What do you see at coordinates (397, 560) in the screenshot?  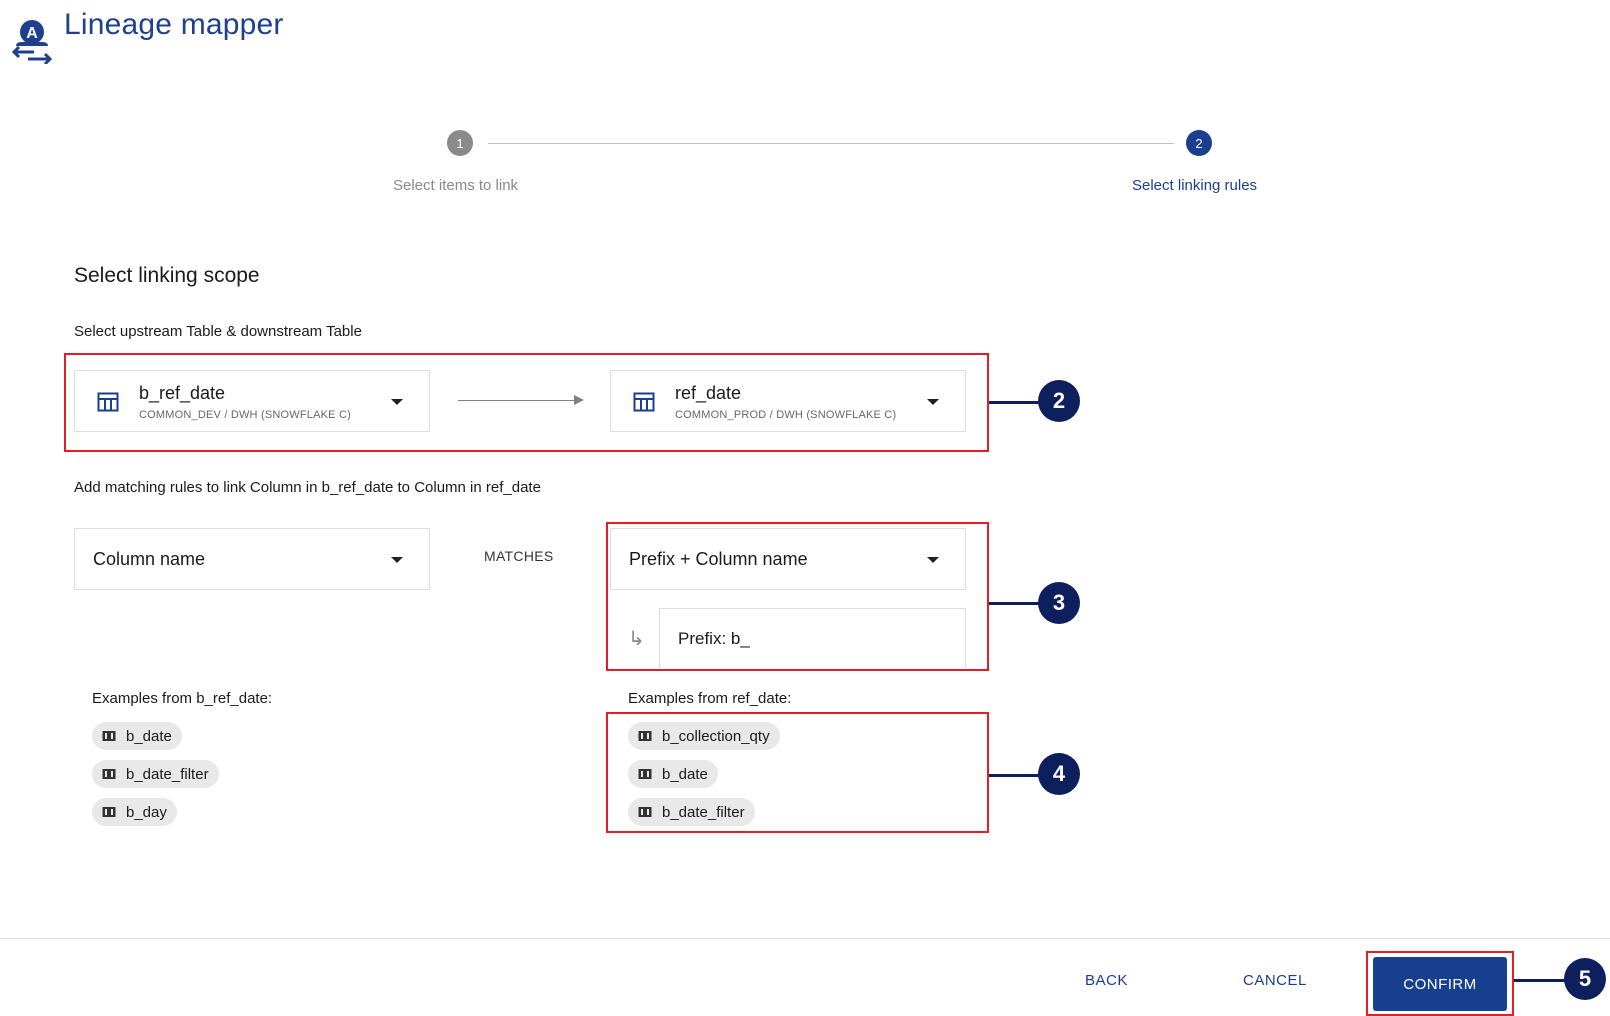 I see `chevron-down-icon` at bounding box center [397, 560].